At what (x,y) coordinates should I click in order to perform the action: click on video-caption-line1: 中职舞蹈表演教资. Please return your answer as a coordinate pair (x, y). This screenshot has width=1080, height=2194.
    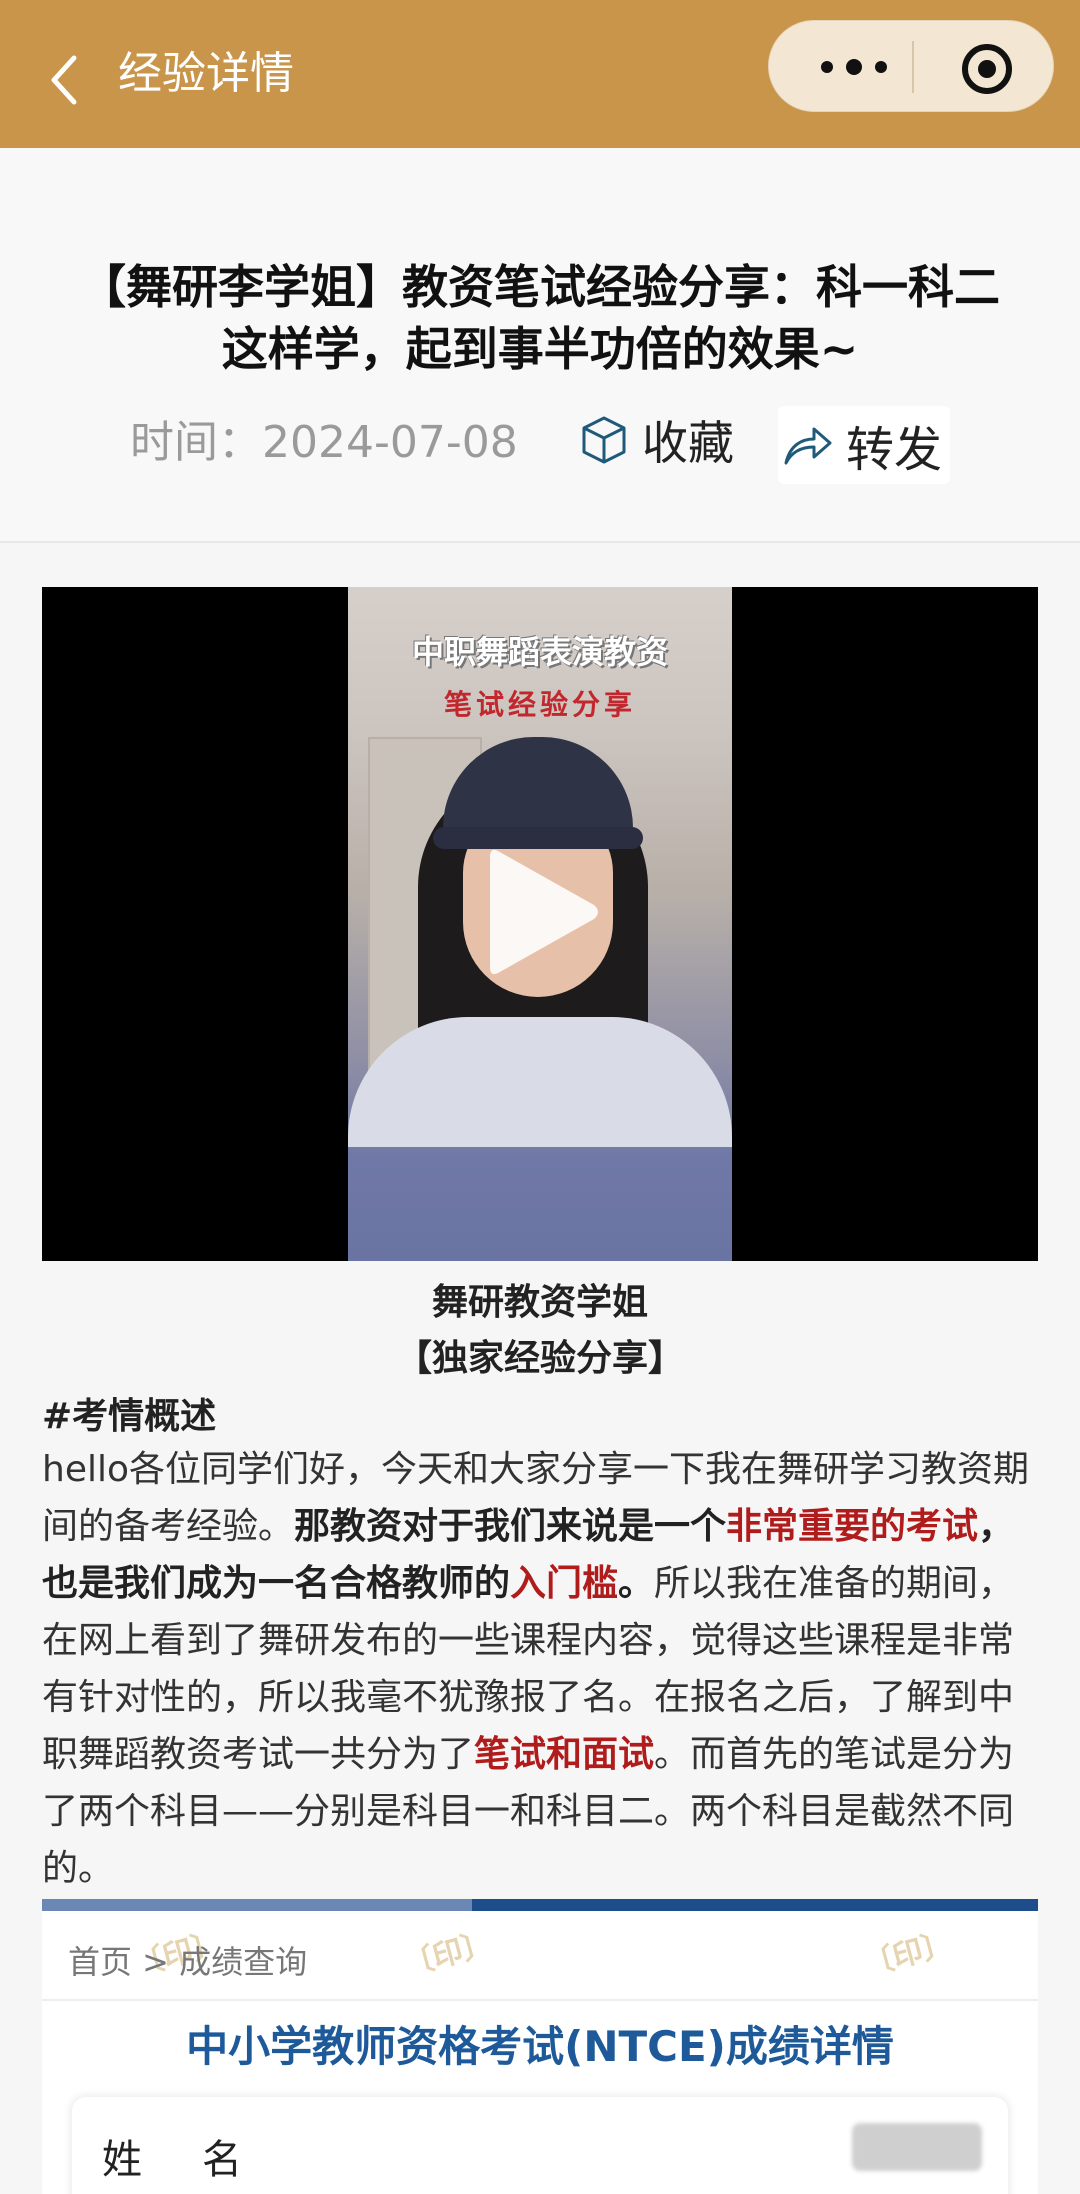
    Looking at the image, I should click on (539, 652).